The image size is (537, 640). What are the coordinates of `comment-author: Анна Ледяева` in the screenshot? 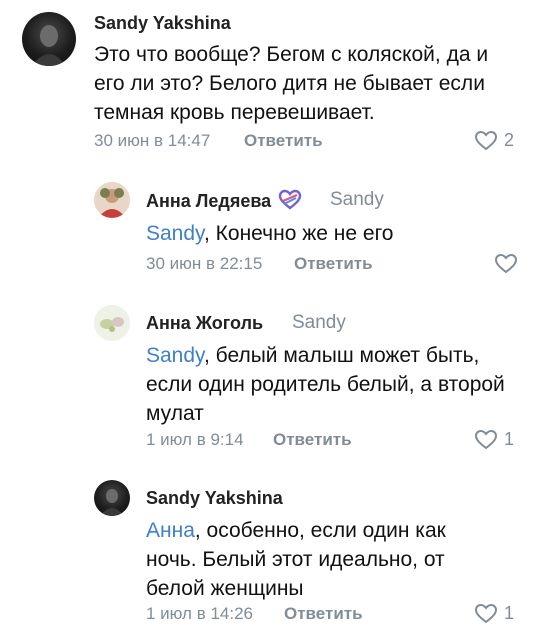 It's located at (224, 200).